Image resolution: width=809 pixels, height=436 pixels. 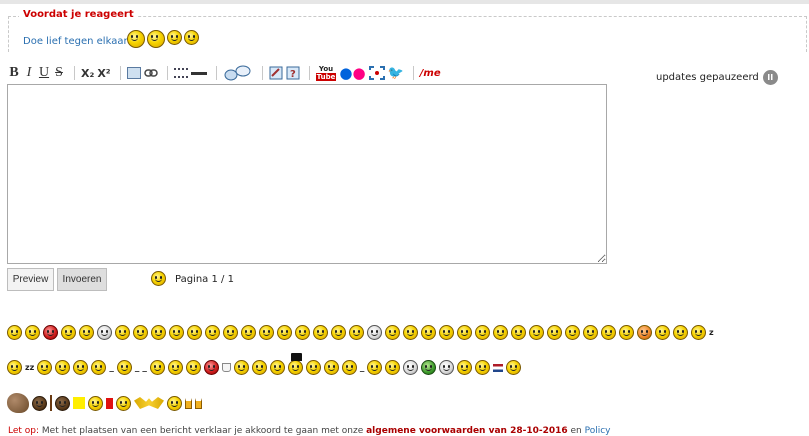 What do you see at coordinates (103, 73) in the screenshot?
I see `superscript-button: X²` at bounding box center [103, 73].